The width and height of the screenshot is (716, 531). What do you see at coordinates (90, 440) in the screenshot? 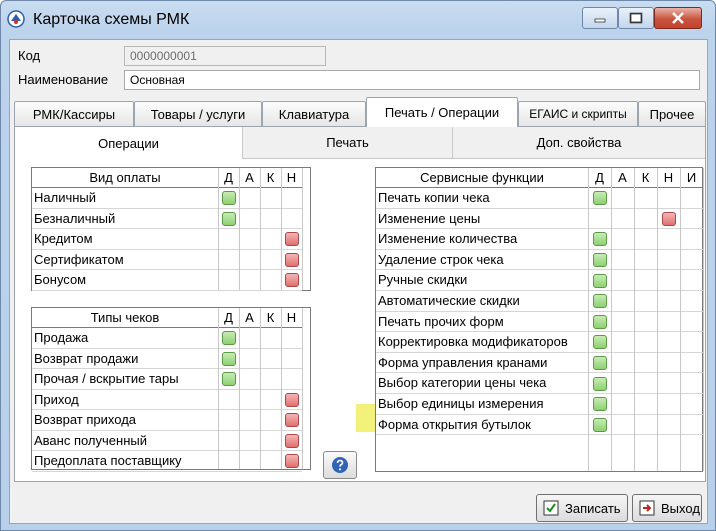
I see `row-label: Аванс полученный` at bounding box center [90, 440].